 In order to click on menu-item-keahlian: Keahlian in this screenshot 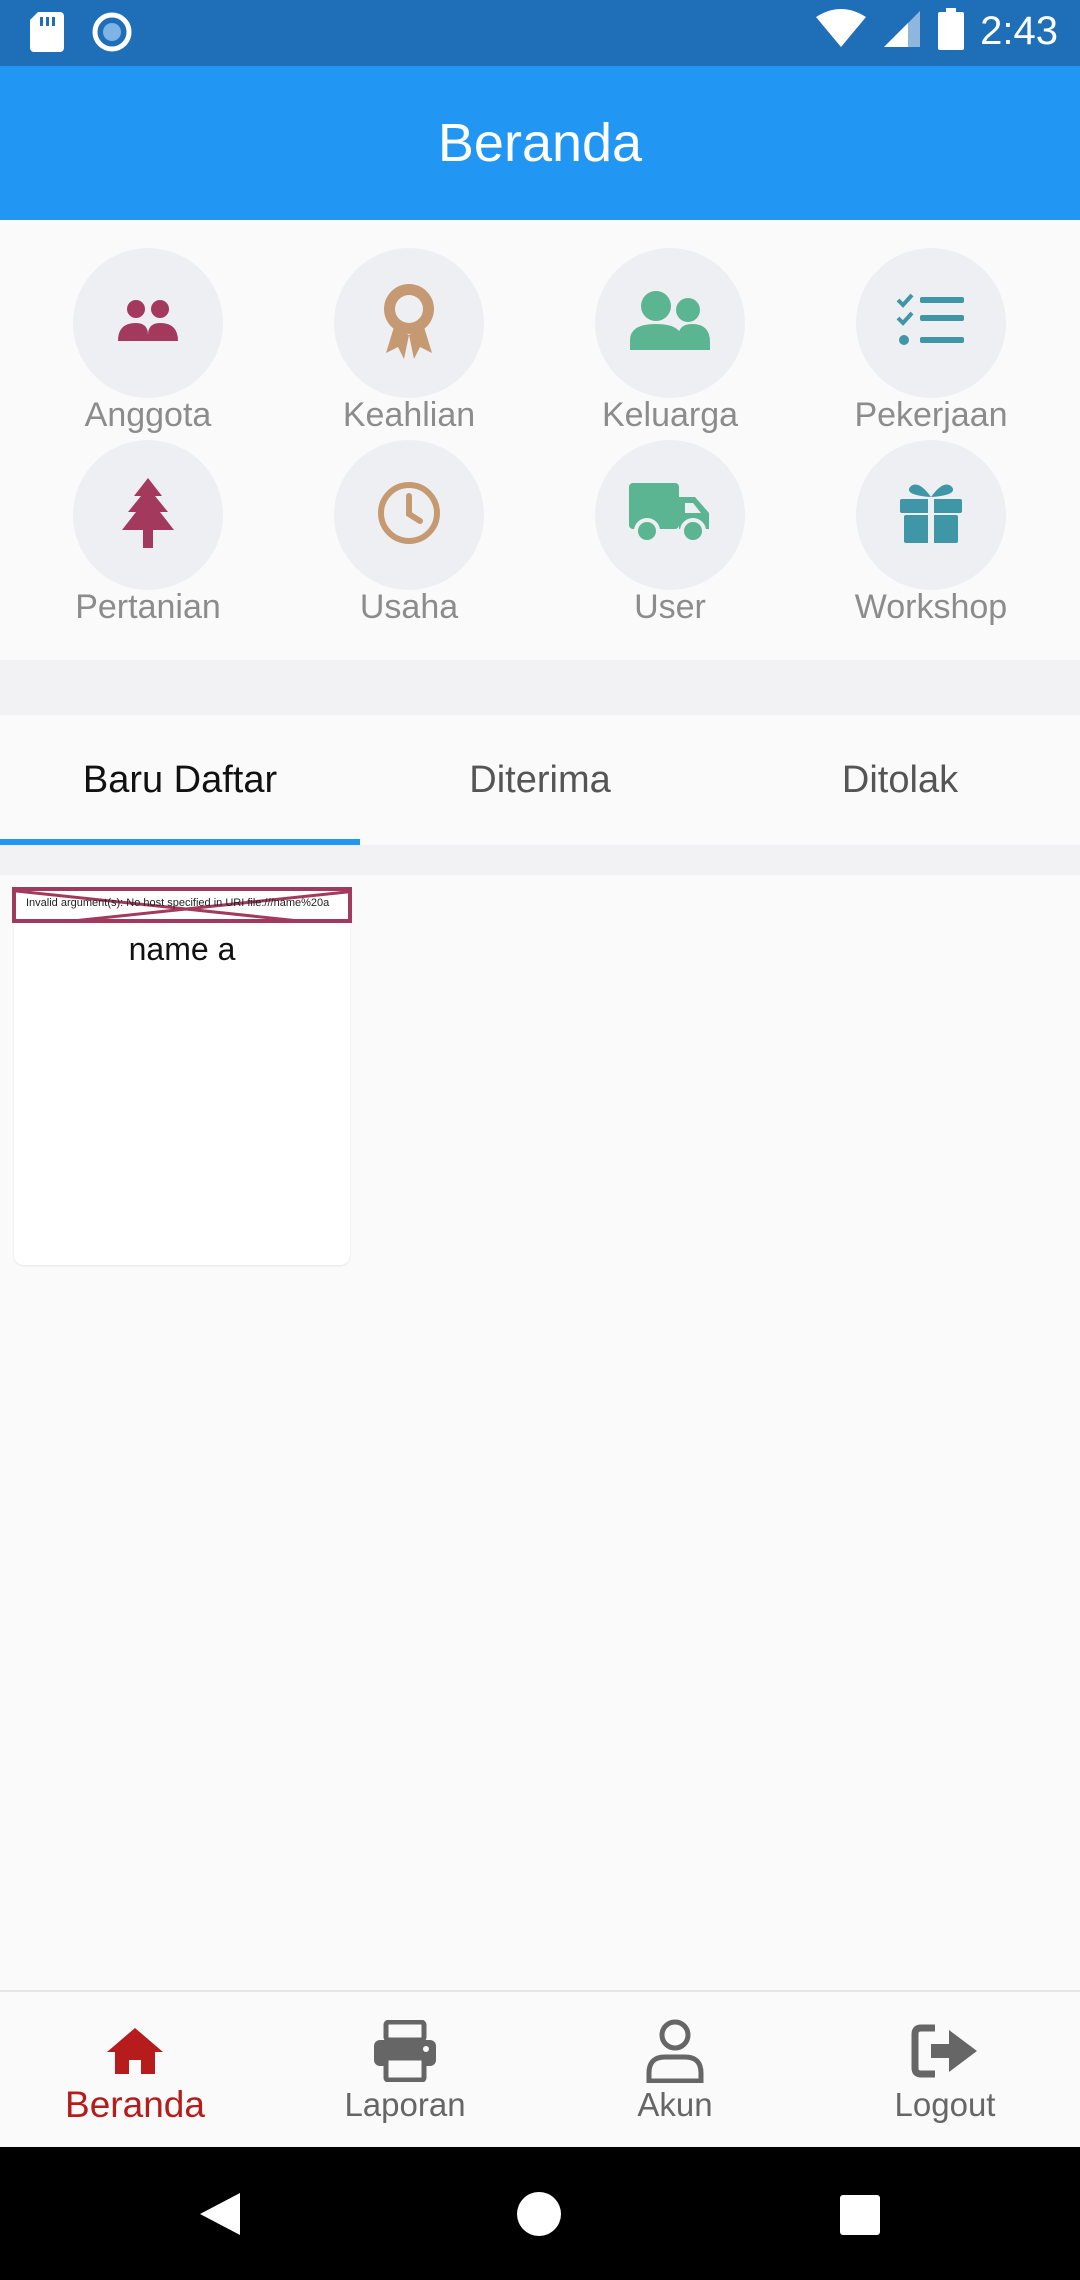, I will do `click(409, 346)`.